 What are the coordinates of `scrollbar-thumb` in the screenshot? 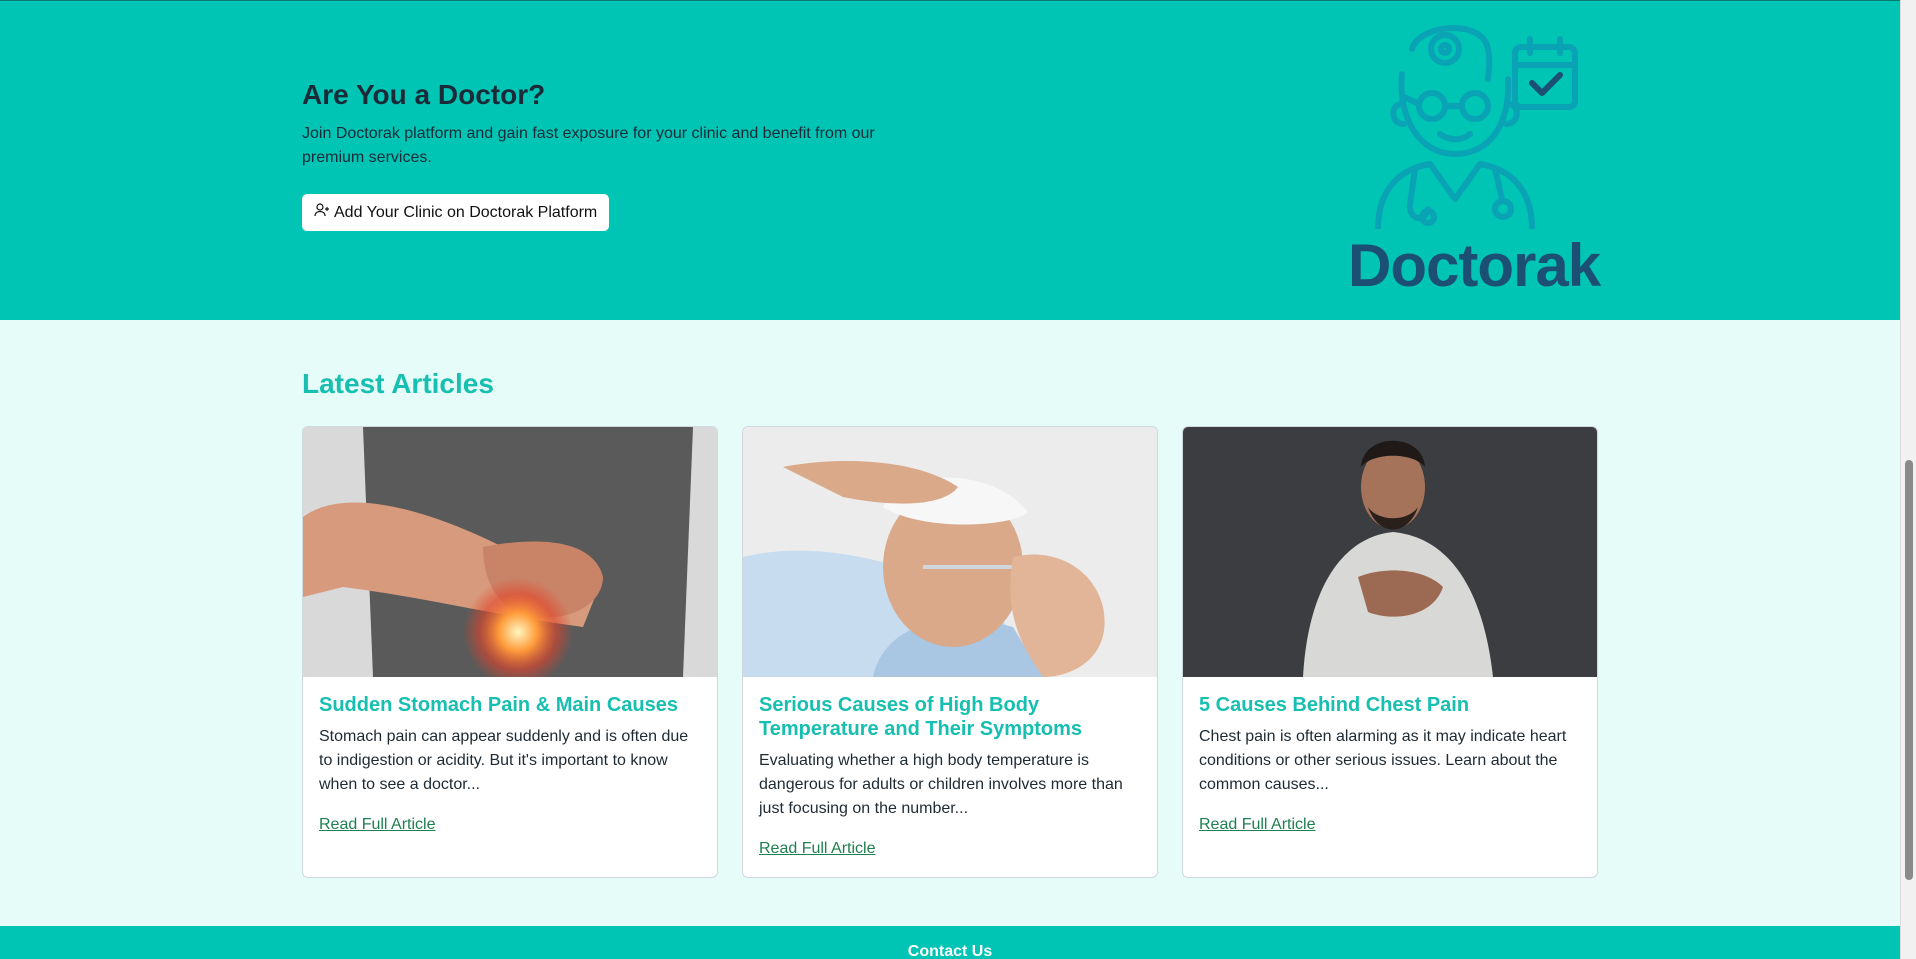 It's located at (1909, 670).